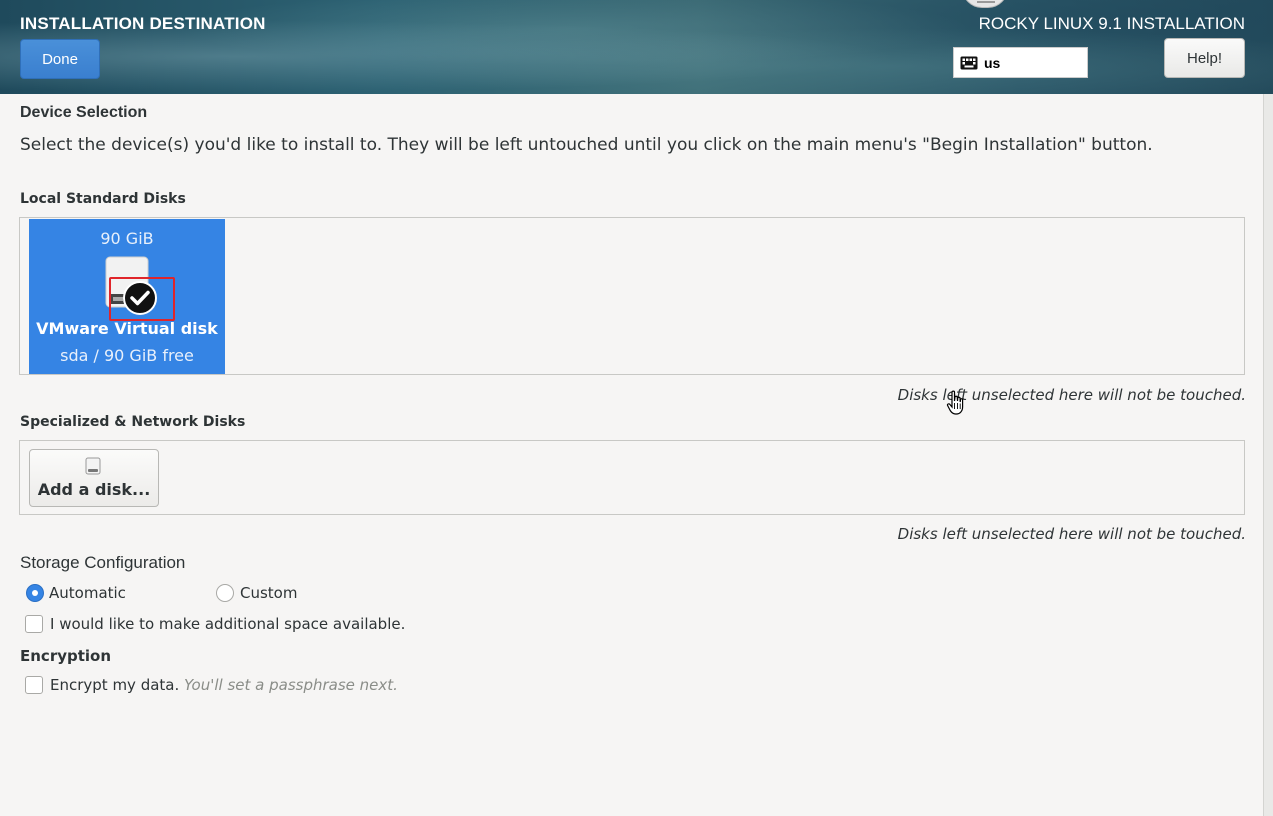  I want to click on automatic-label: Automatic, so click(87, 593).